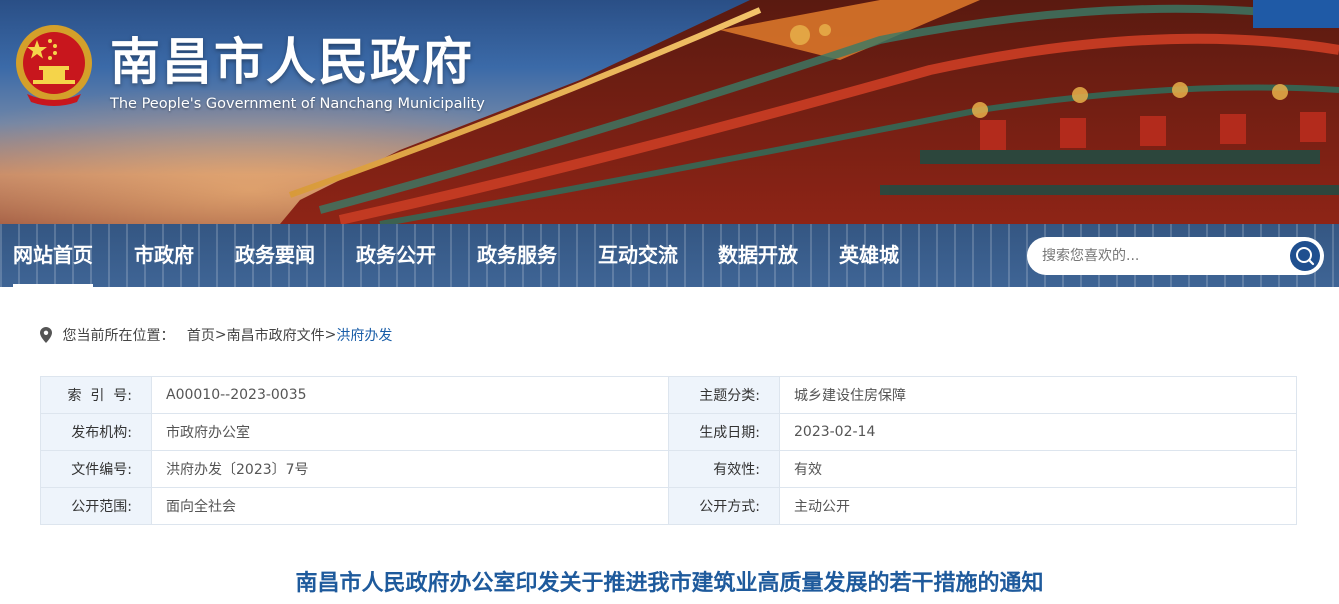 This screenshot has width=1339, height=604. What do you see at coordinates (724, 432) in the screenshot?
I see `creation-date-label: 生成日期:` at bounding box center [724, 432].